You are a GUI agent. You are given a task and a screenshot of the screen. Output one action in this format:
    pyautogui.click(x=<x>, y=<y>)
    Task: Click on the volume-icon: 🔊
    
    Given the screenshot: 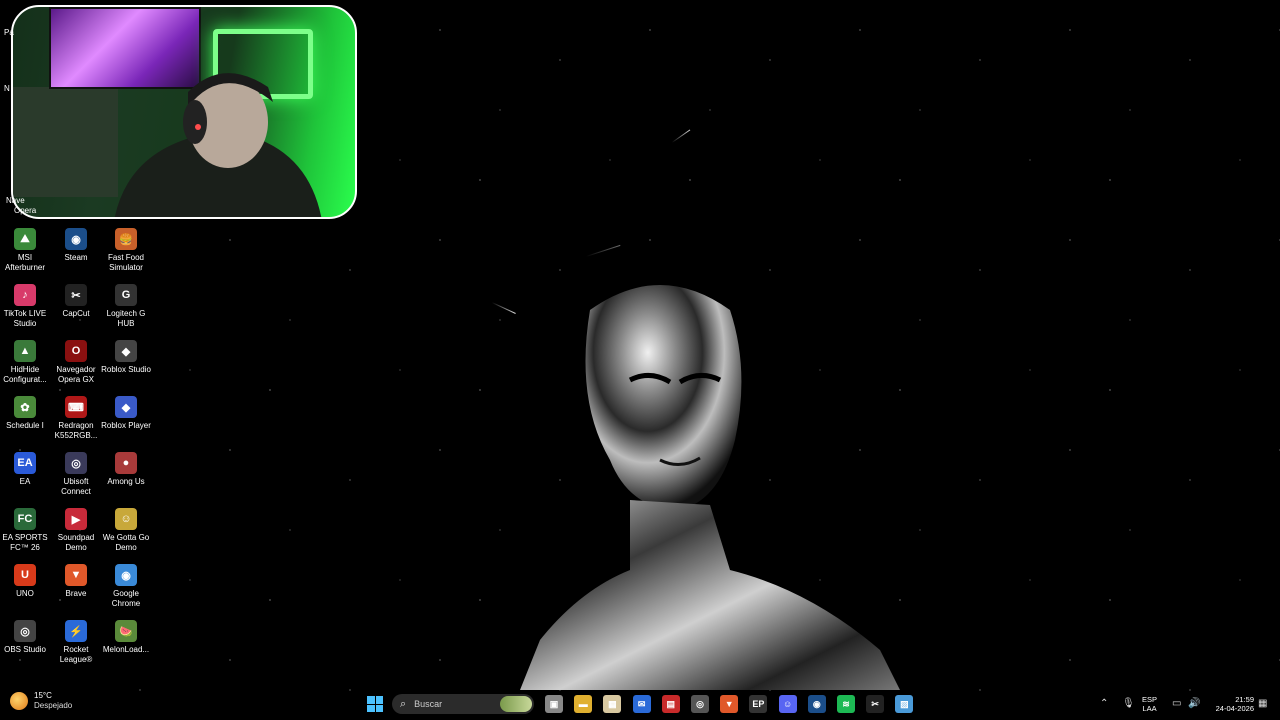 What is the action you would take?
    pyautogui.click(x=1194, y=703)
    